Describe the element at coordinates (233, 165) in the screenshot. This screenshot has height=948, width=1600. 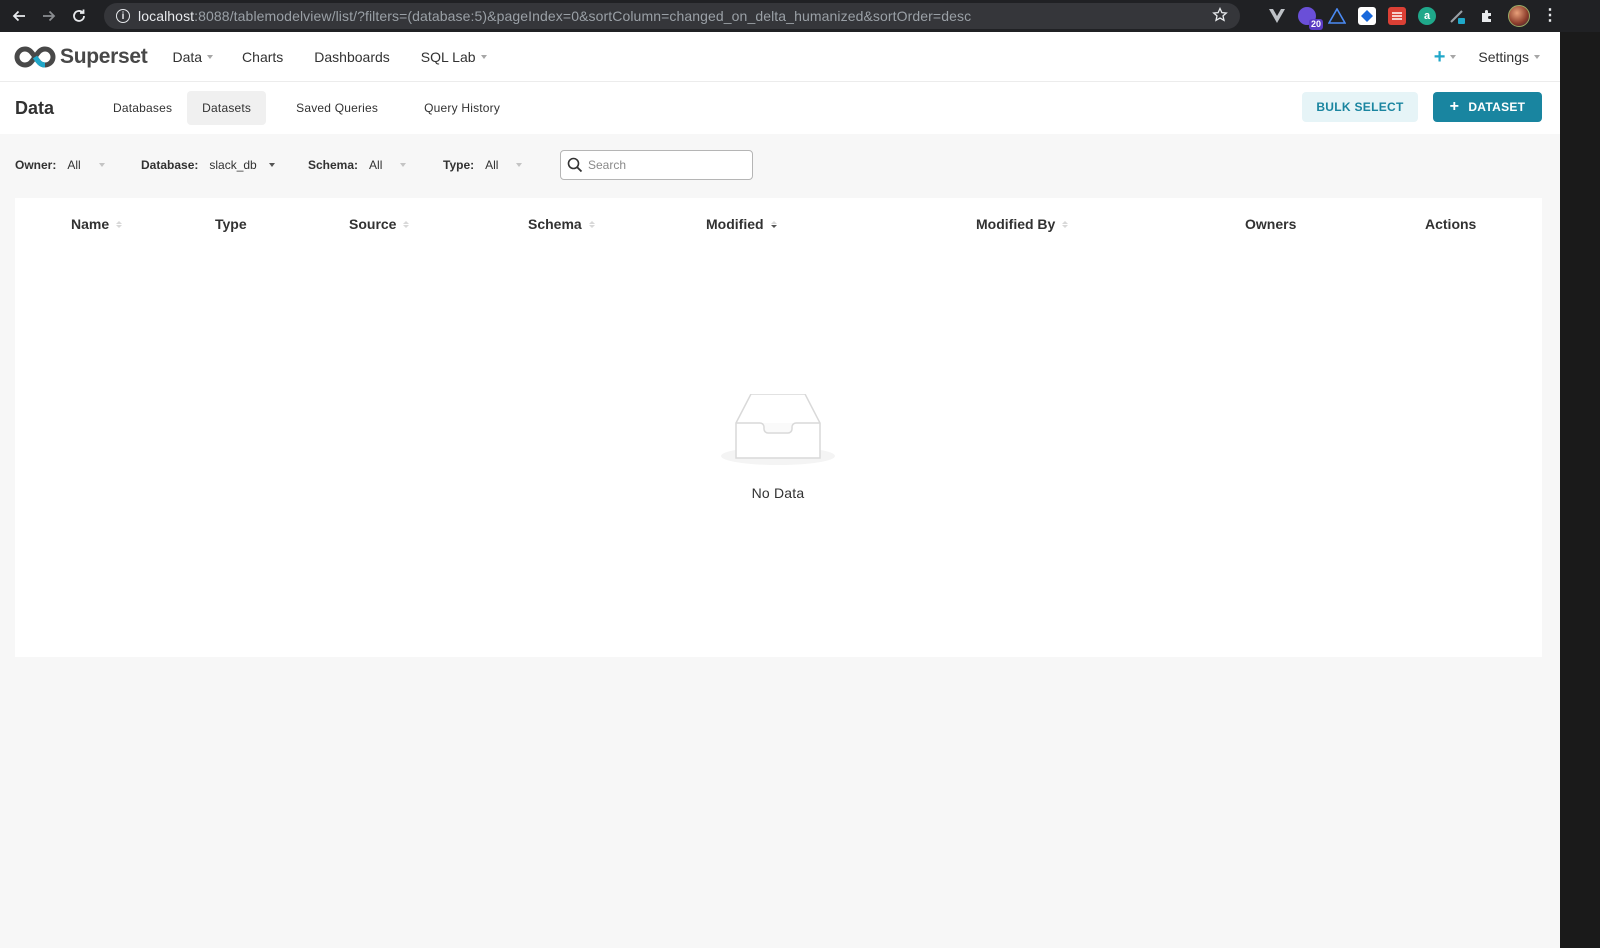
I see `database-filter-value: slack_db` at that location.